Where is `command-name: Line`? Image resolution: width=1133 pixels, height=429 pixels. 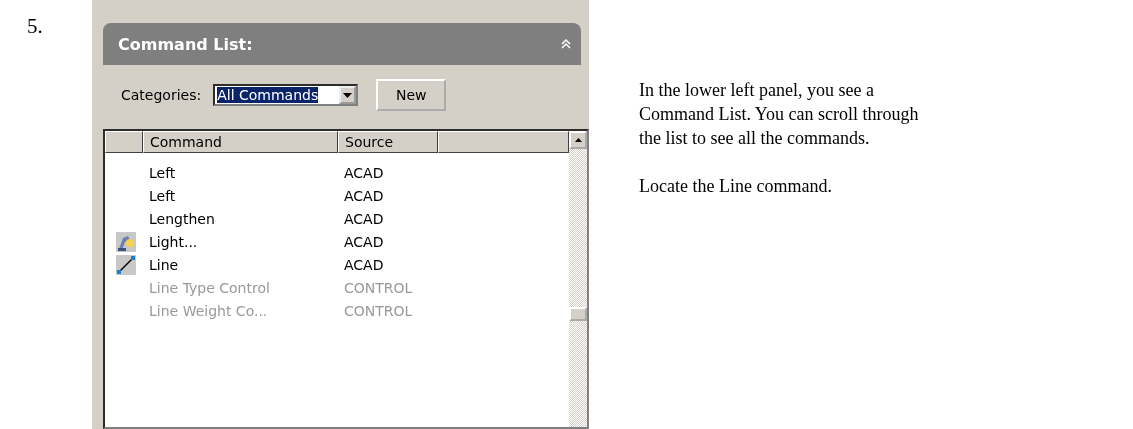
command-name: Line is located at coordinates (240, 264).